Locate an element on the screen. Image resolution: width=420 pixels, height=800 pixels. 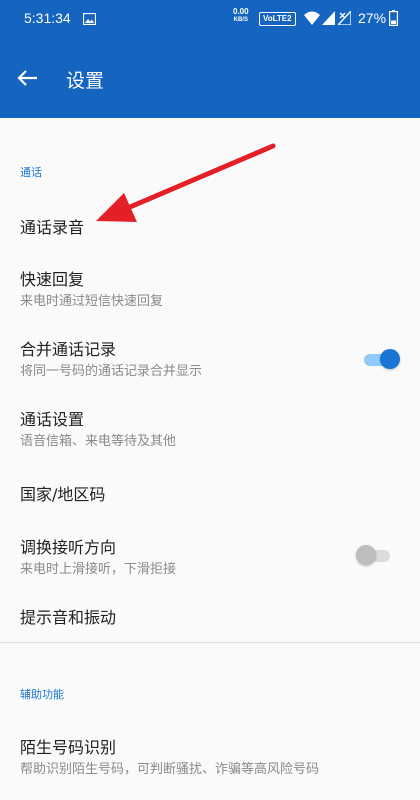
status-time: 5:31:34 is located at coordinates (47, 18).